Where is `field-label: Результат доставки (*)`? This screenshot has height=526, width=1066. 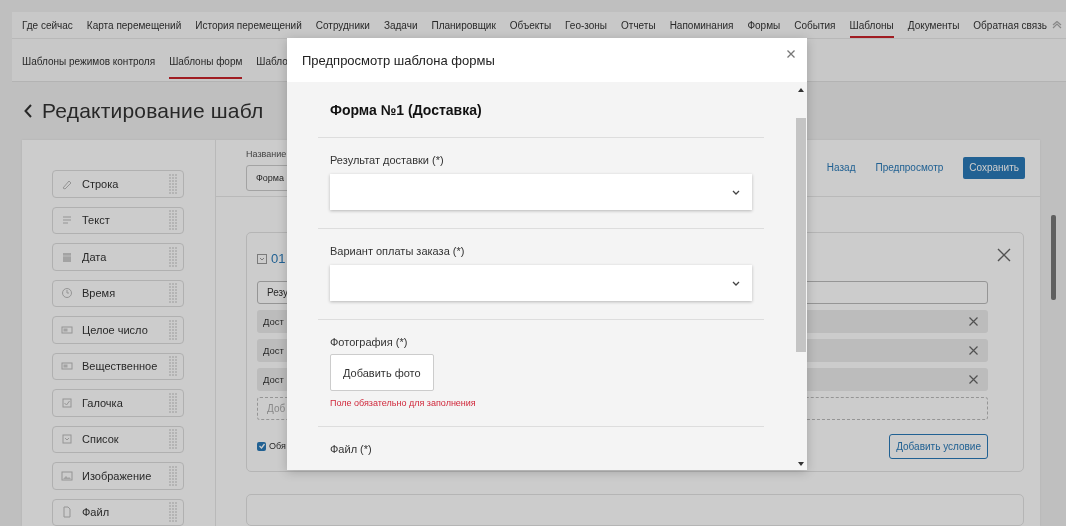 field-label: Результат доставки (*) is located at coordinates (387, 160).